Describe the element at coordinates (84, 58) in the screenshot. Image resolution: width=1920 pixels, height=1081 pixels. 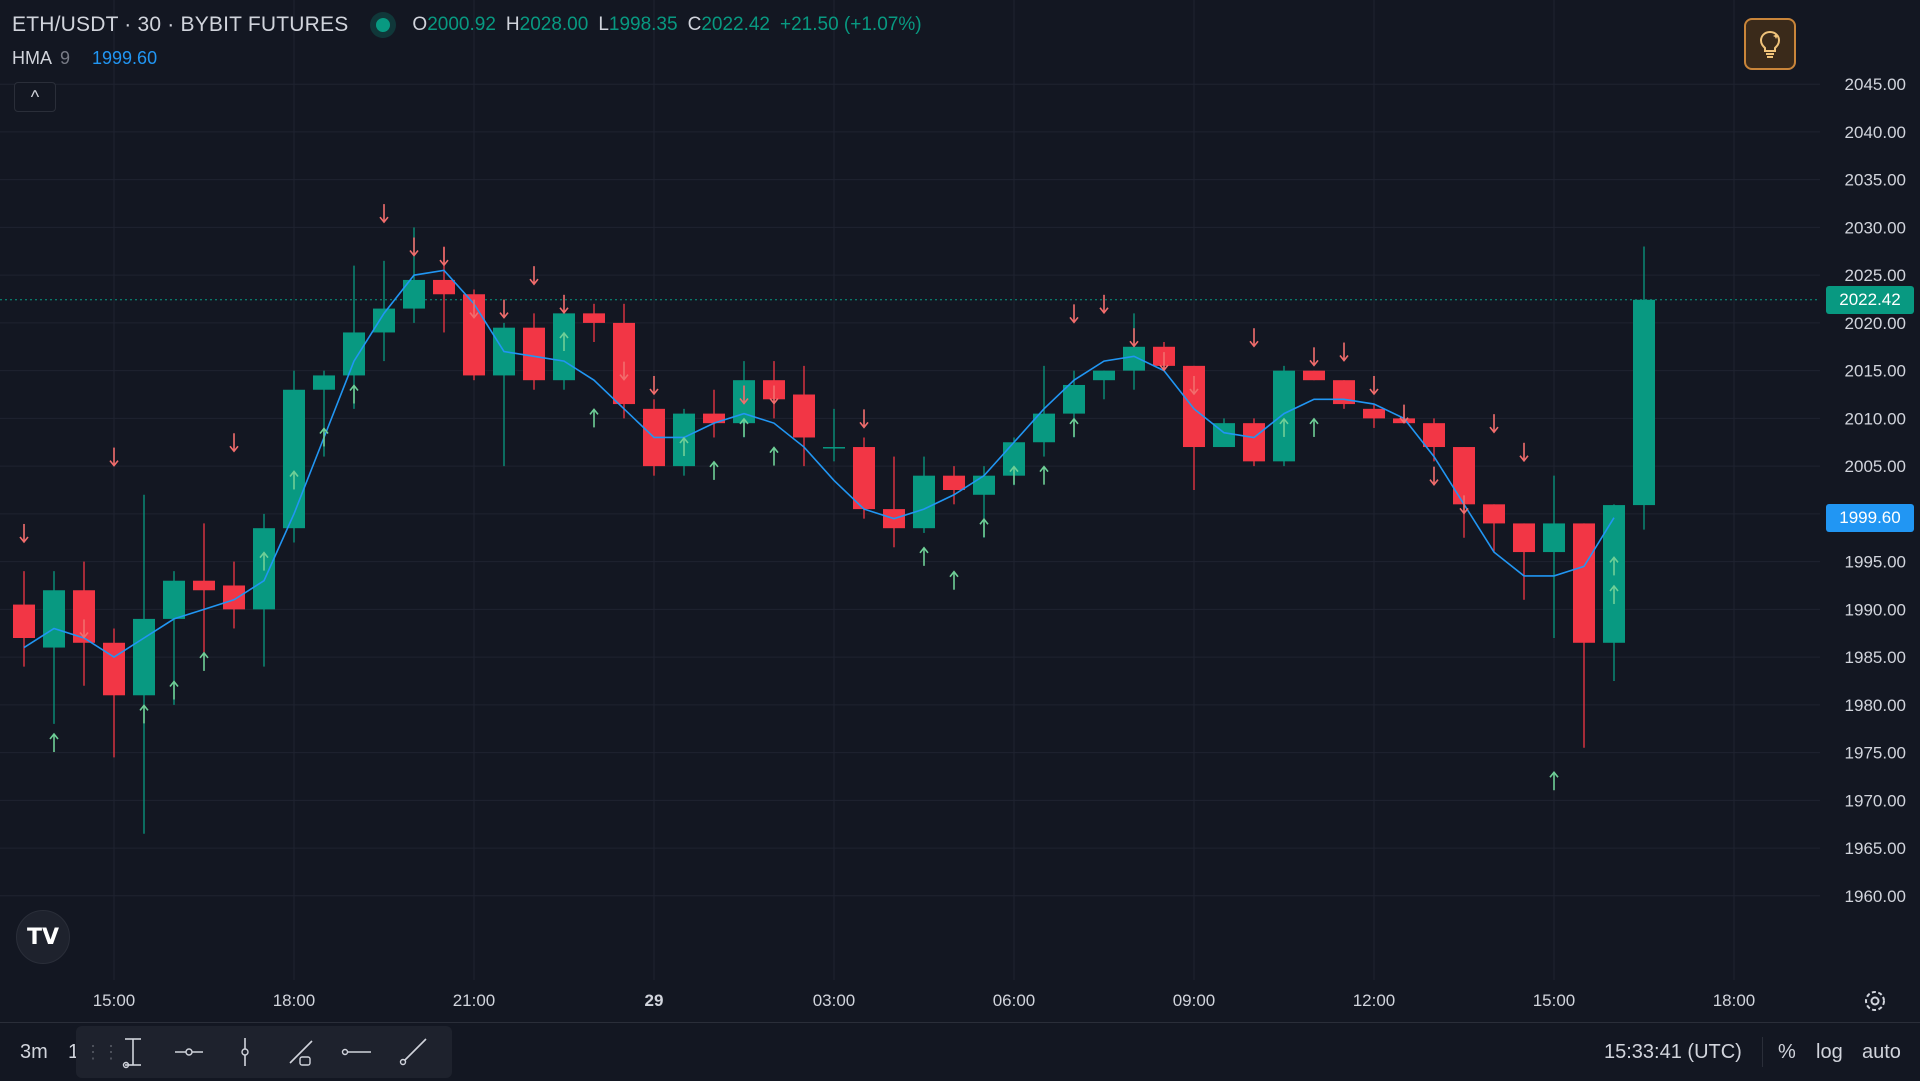
I see `indicator-legend: HMA 9 1999.60` at that location.